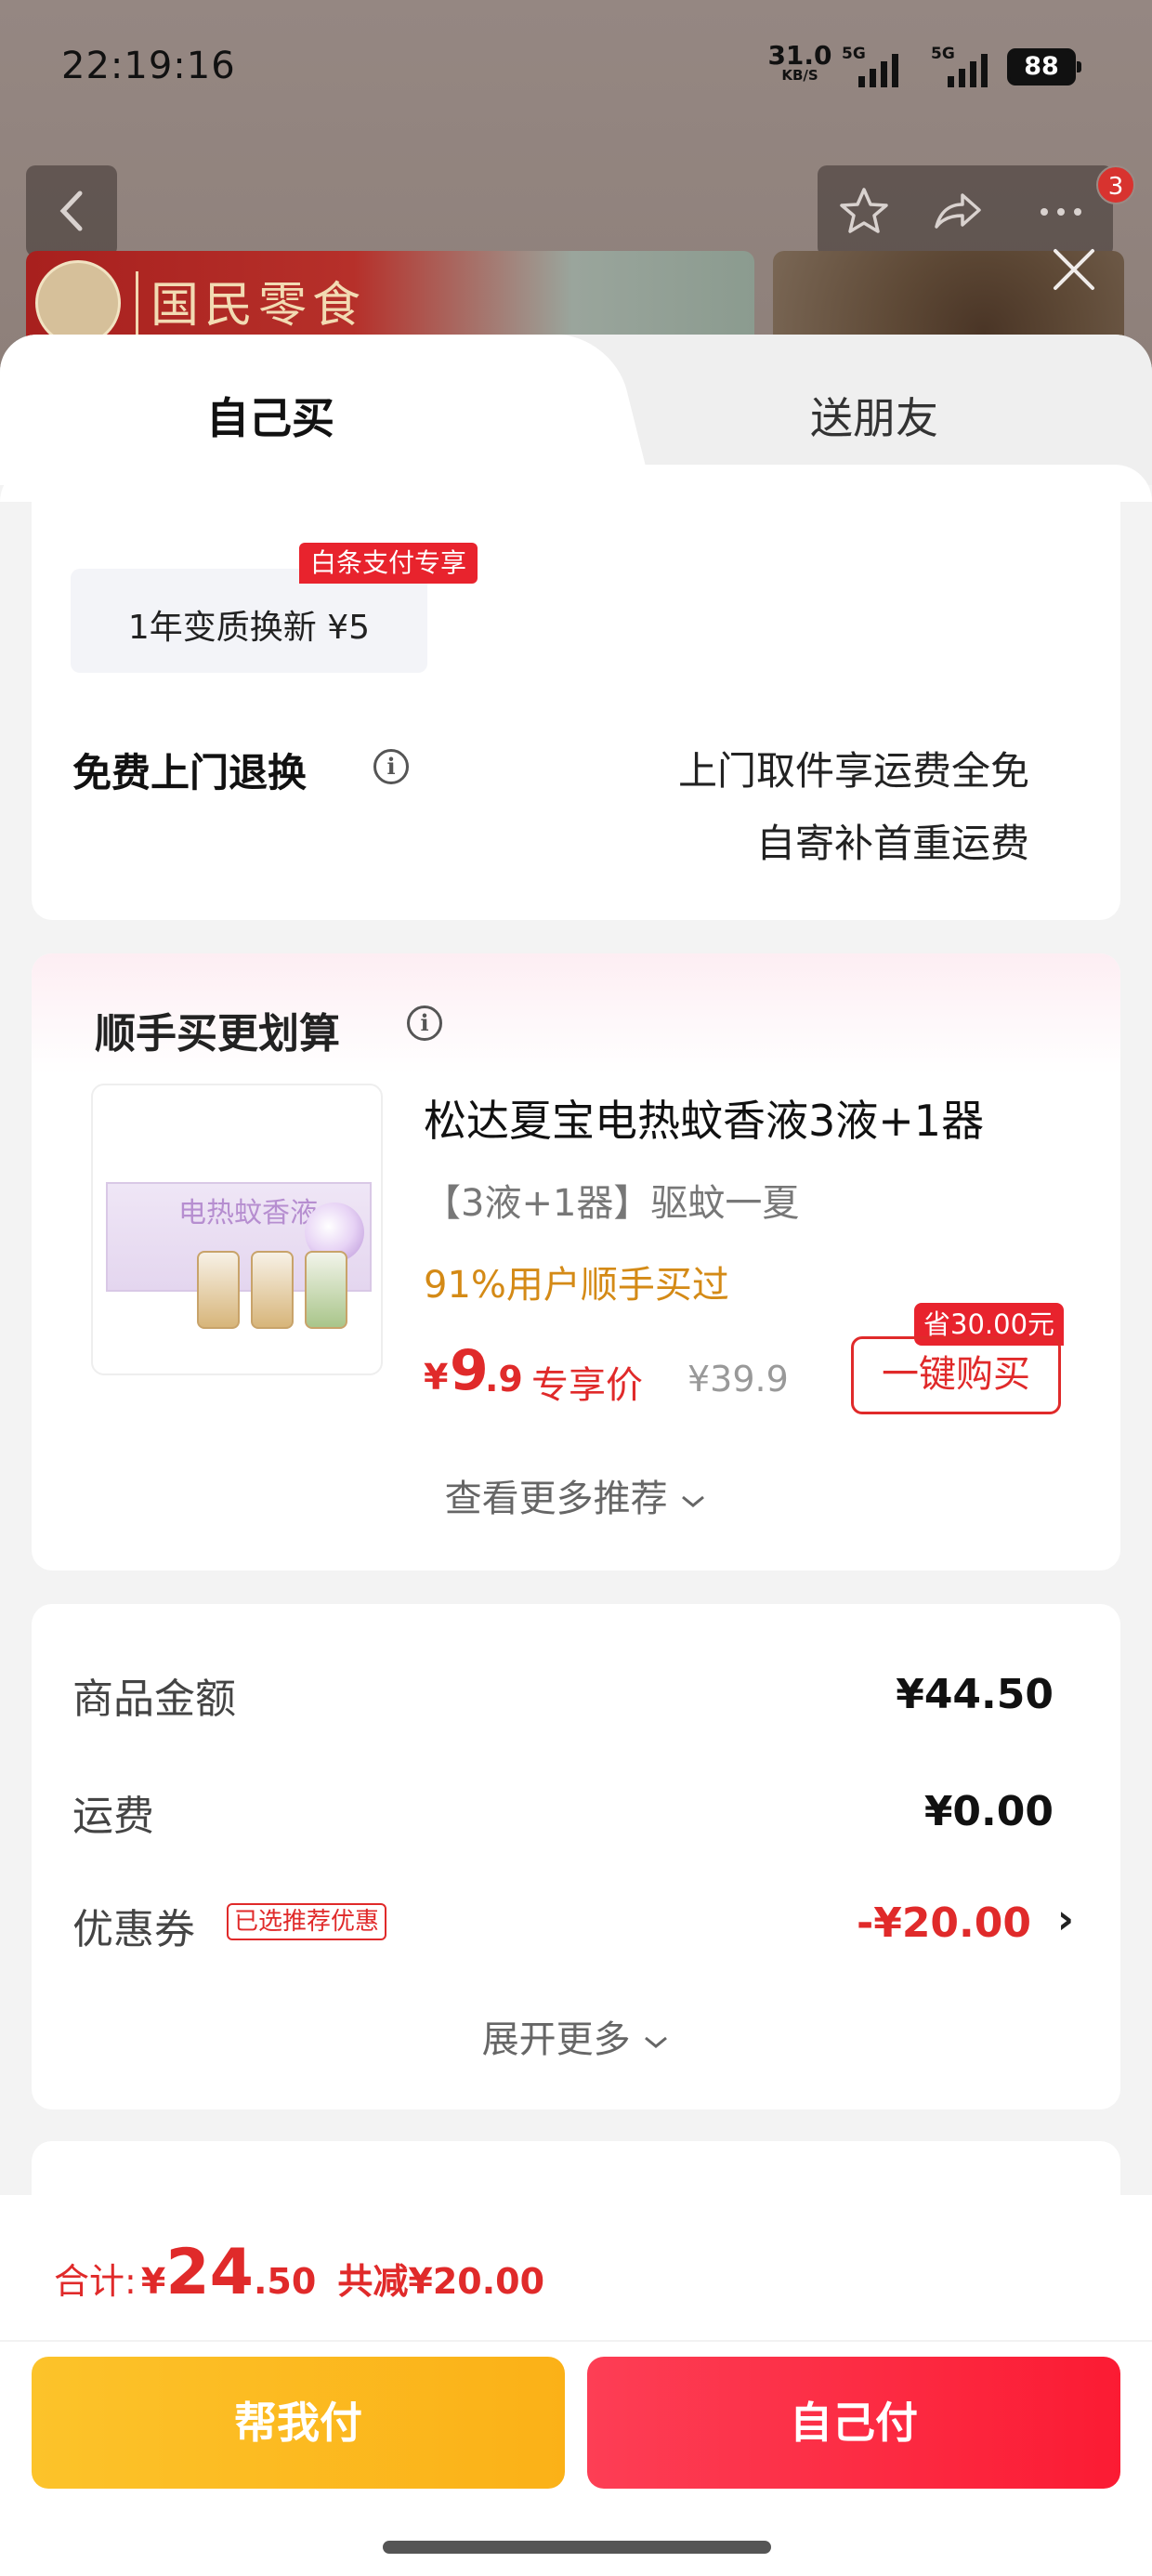 This screenshot has width=1152, height=2576. I want to click on tab-bar: 自己买 送朋友, so click(576, 418).